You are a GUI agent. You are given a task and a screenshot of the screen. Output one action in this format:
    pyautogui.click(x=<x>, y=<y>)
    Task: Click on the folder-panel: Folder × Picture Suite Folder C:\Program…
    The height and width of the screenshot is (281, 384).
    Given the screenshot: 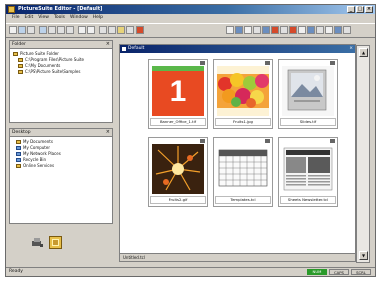 What is the action you would take?
    pyautogui.click(x=61, y=81)
    